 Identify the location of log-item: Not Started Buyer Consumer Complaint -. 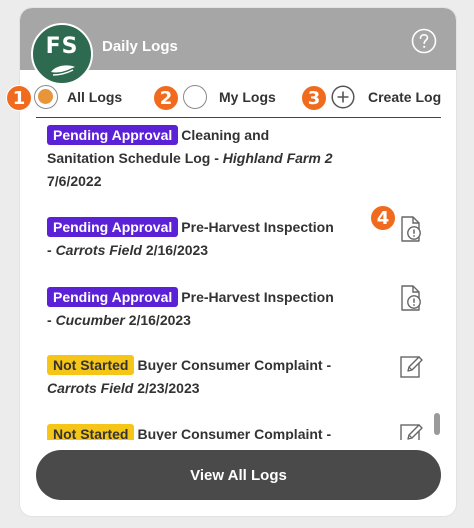
(217, 431).